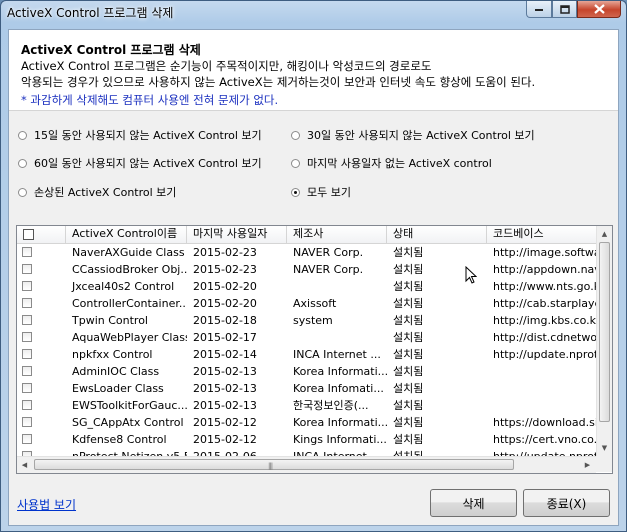 This screenshot has width=627, height=532. I want to click on cell-name: NaverAXGuide Class, so click(128, 252).